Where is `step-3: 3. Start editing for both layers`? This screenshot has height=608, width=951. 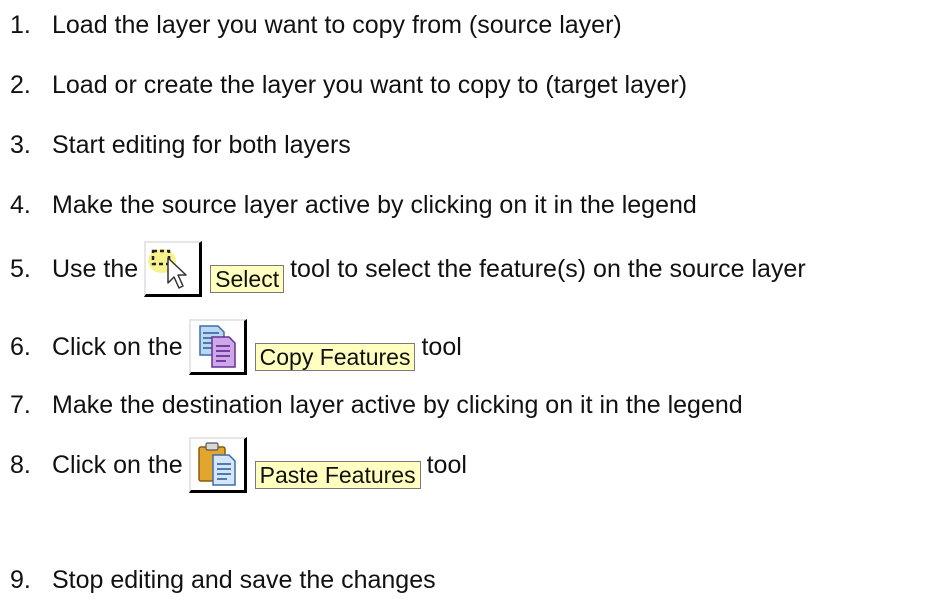
step-3: 3. Start editing for both layers is located at coordinates (180, 145).